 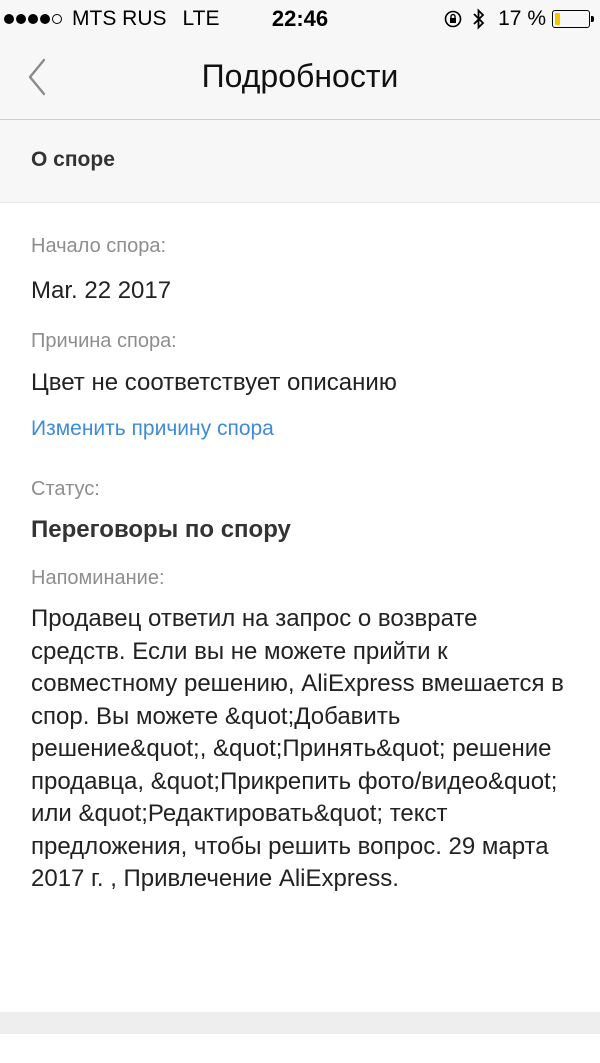 I want to click on bluetooth-icon, so click(x=479, y=19).